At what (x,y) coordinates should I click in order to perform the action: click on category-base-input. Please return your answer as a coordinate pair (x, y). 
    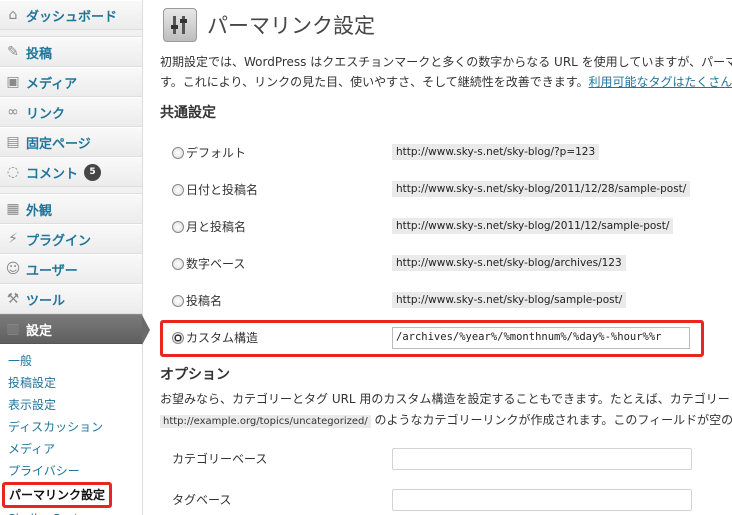
    Looking at the image, I should click on (542, 459).